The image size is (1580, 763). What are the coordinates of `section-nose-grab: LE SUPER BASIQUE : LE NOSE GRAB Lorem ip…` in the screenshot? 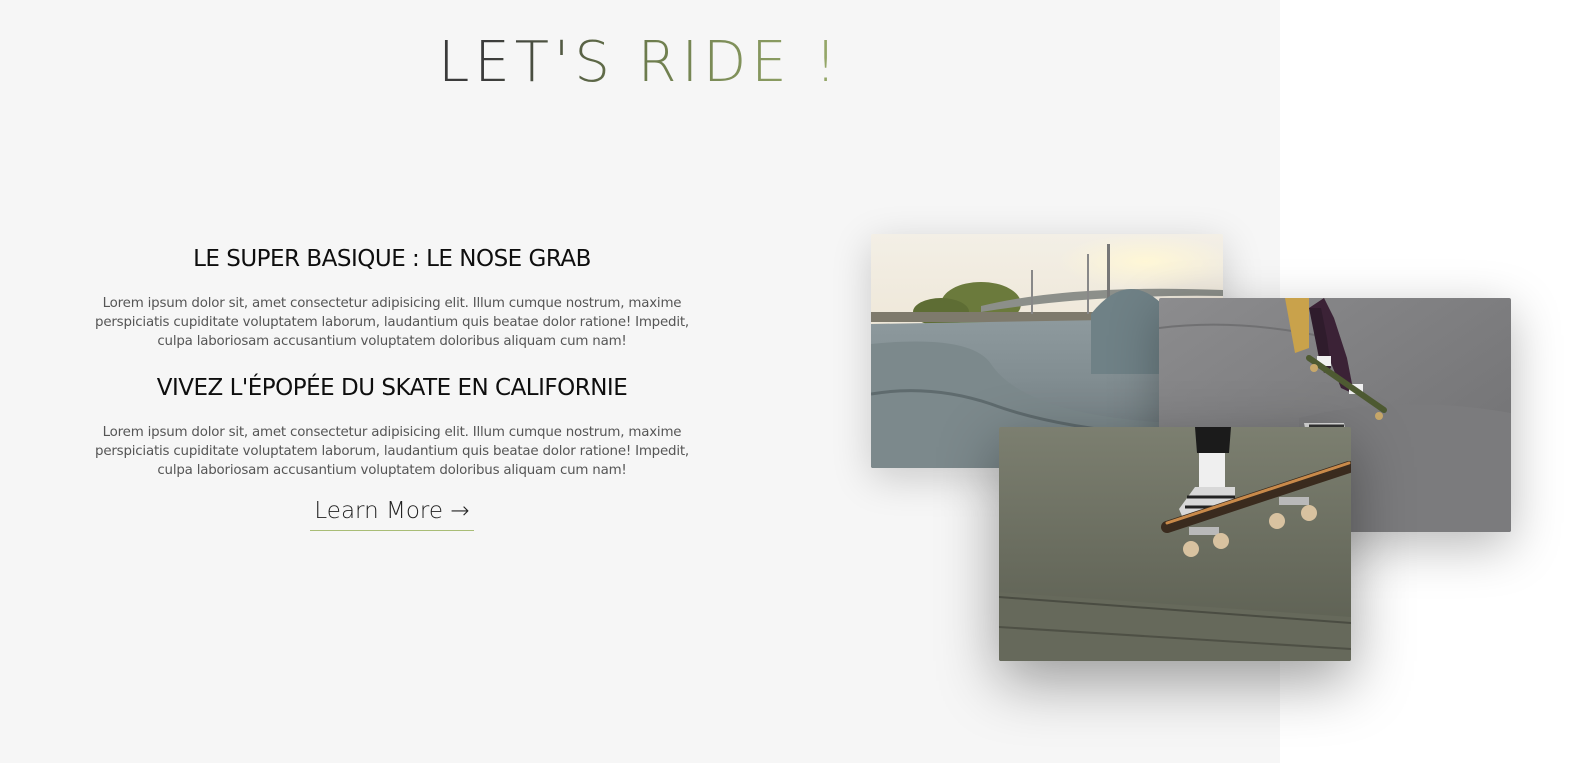 It's located at (392, 297).